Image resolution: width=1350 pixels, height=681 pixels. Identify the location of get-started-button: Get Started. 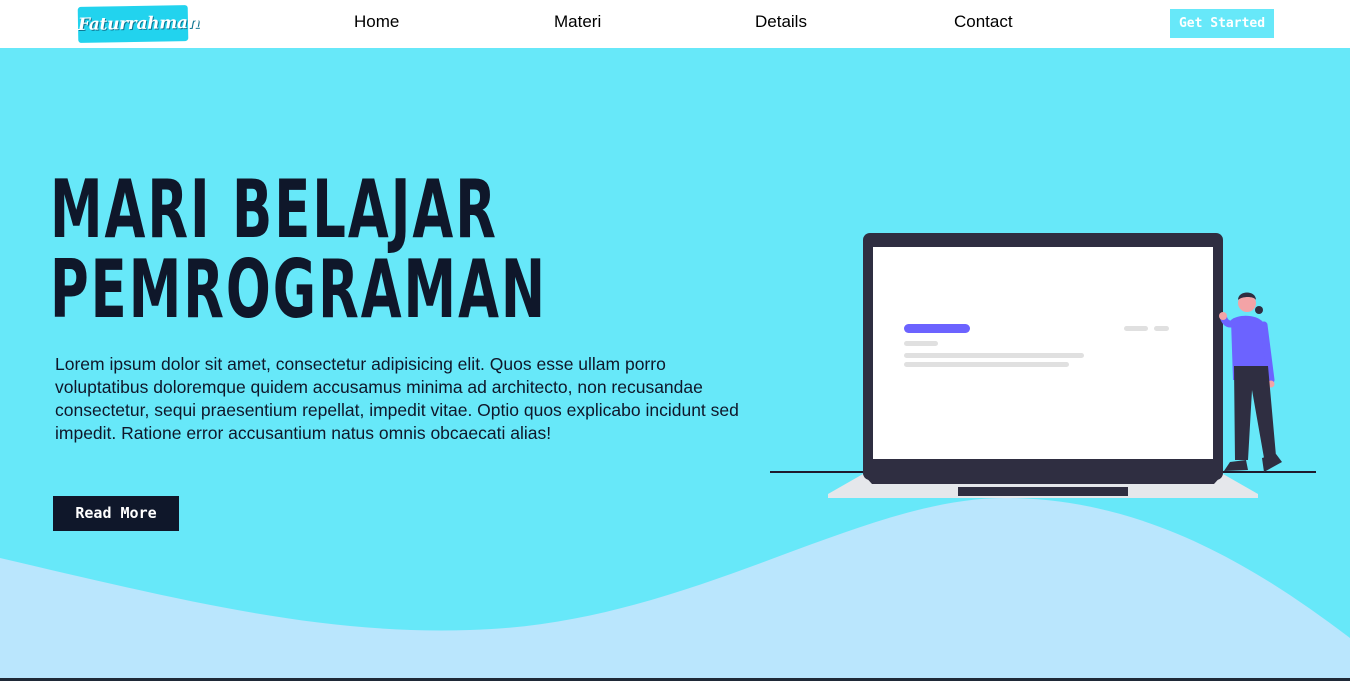
(1222, 23).